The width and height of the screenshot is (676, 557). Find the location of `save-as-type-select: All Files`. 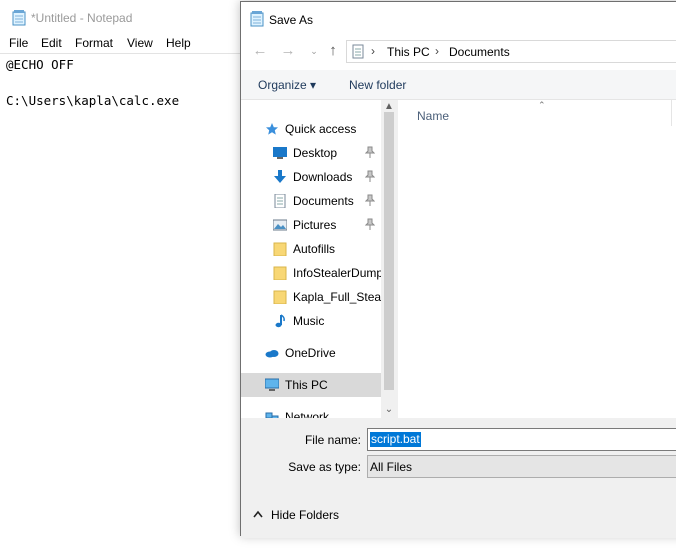

save-as-type-select: All Files is located at coordinates (521, 466).